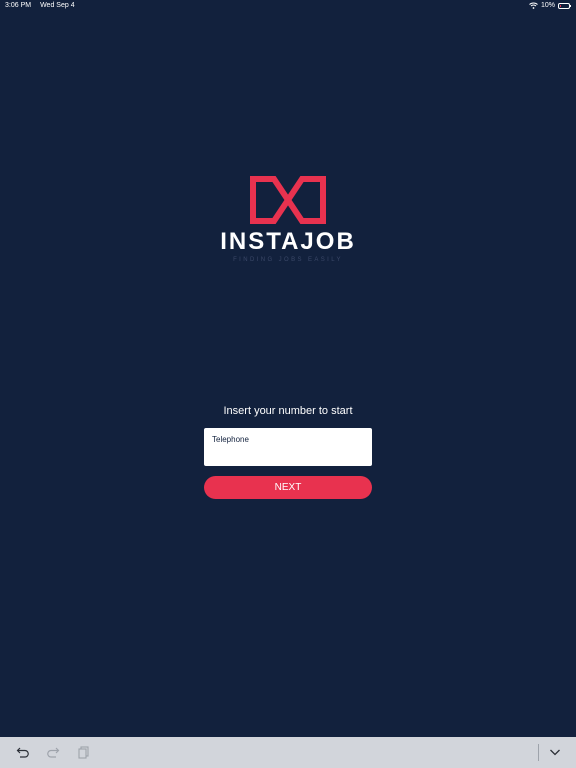 Image resolution: width=576 pixels, height=768 pixels. What do you see at coordinates (288, 411) in the screenshot?
I see `start-prompt: Insert your number to start` at bounding box center [288, 411].